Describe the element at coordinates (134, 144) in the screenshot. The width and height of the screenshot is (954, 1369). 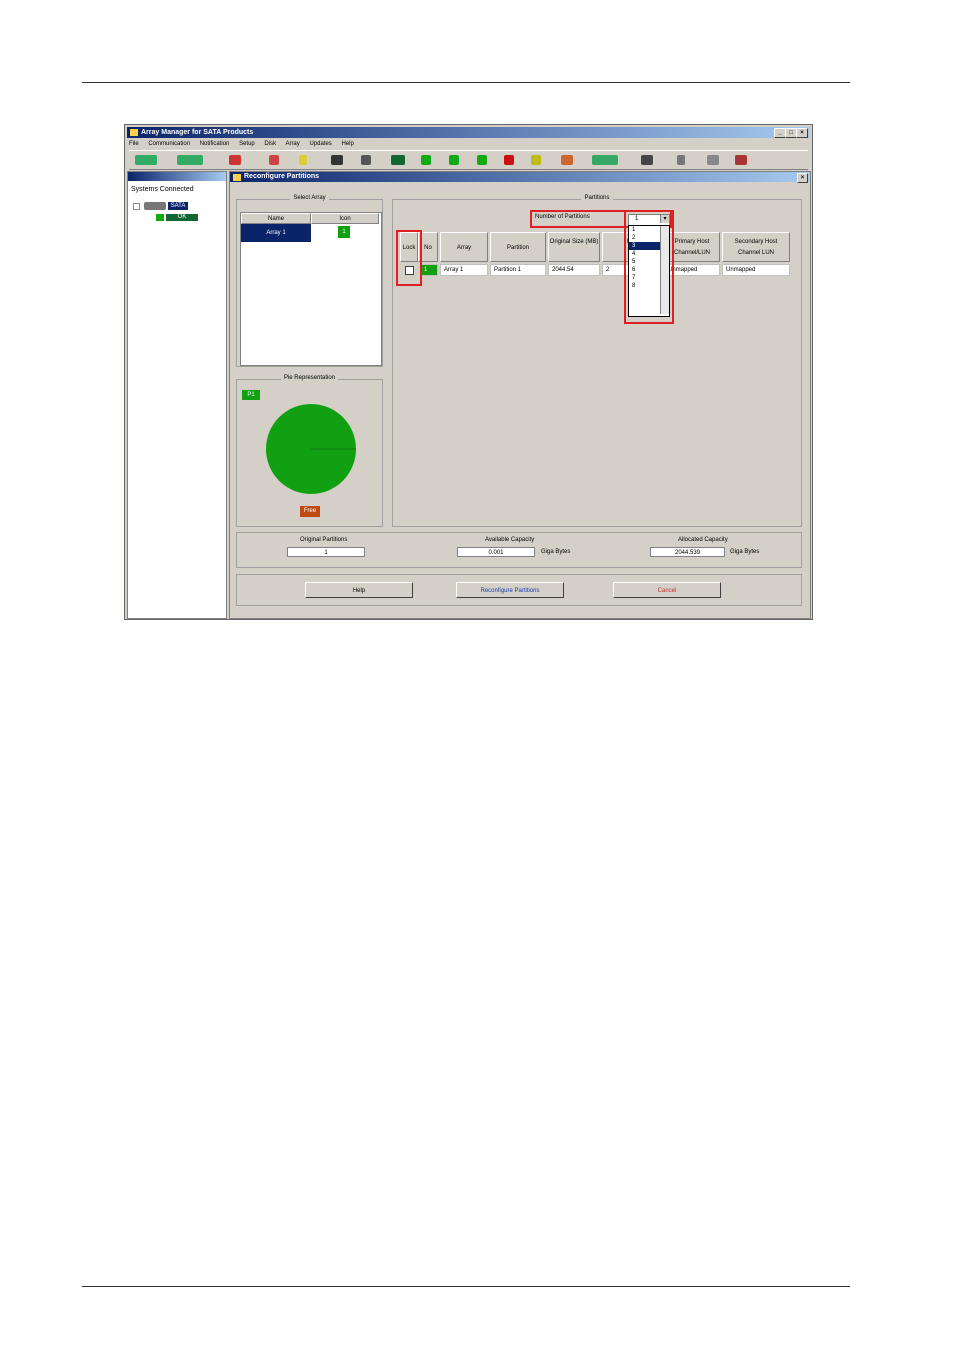
I see `menu-file: File` at that location.